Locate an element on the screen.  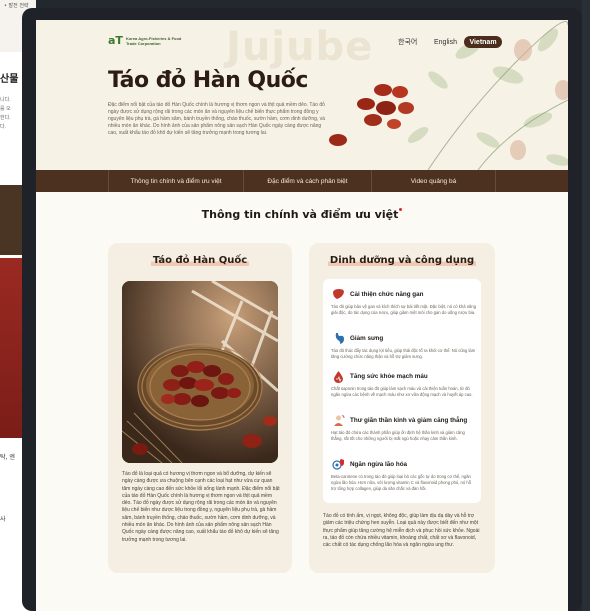
section-title-text: Thông tin chính và điểm ưu việt is located at coordinates (300, 214).